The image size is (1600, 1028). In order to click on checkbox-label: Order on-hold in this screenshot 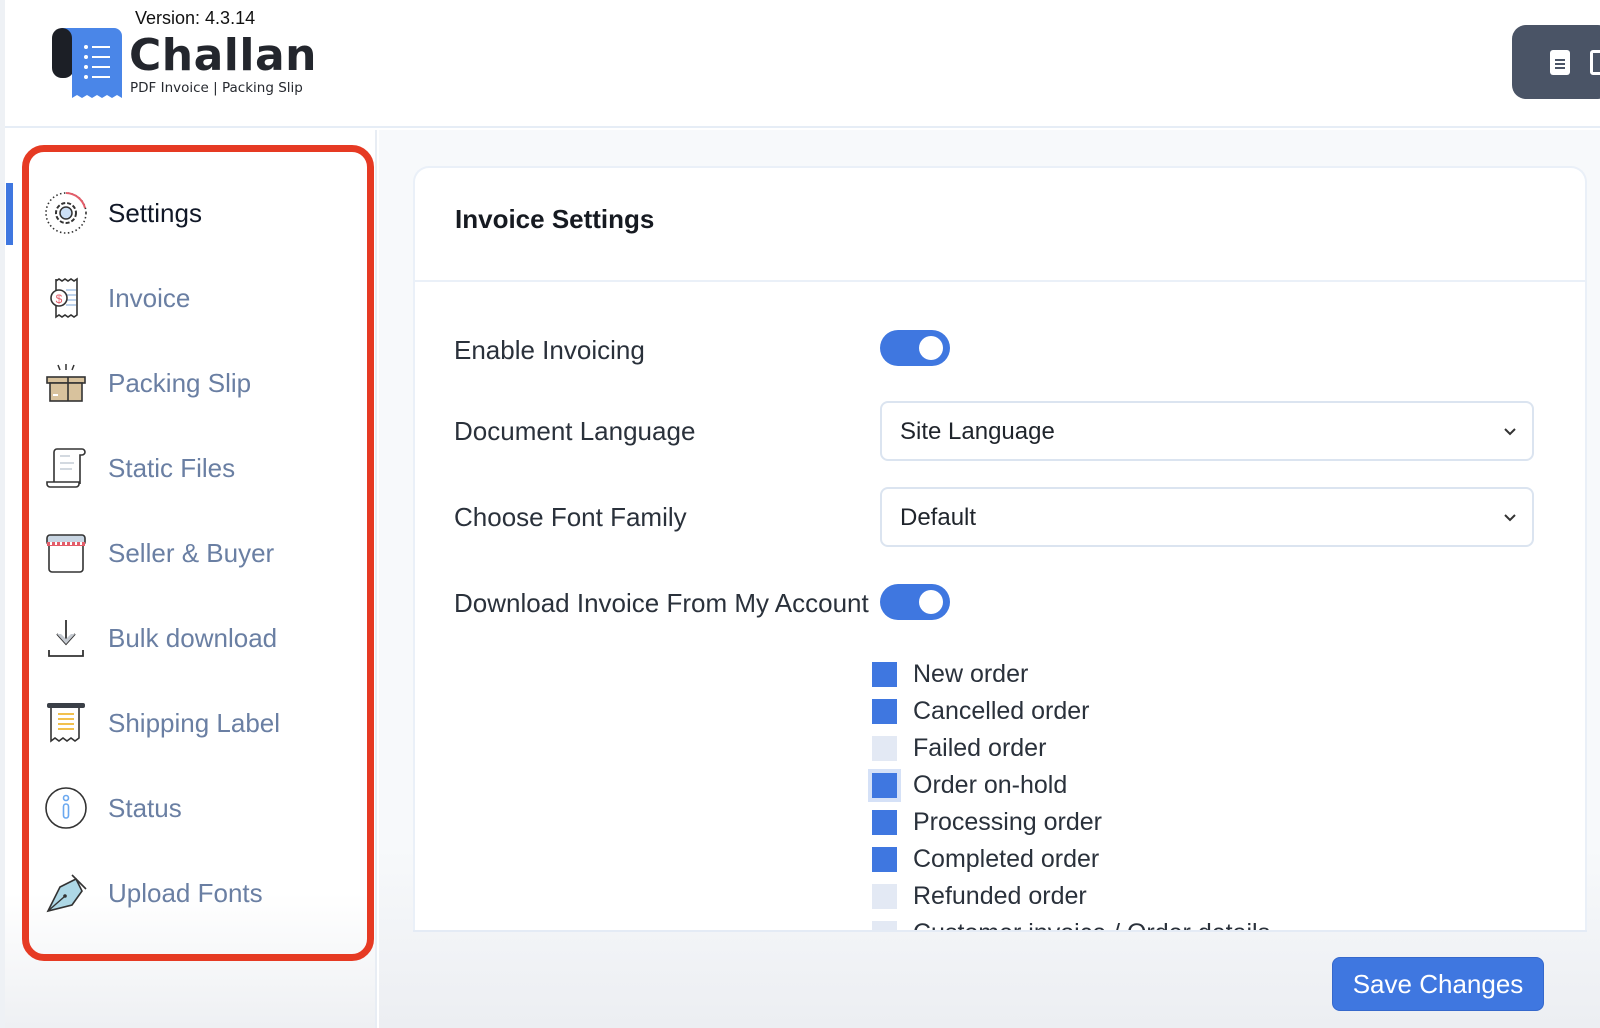, I will do `click(990, 784)`.